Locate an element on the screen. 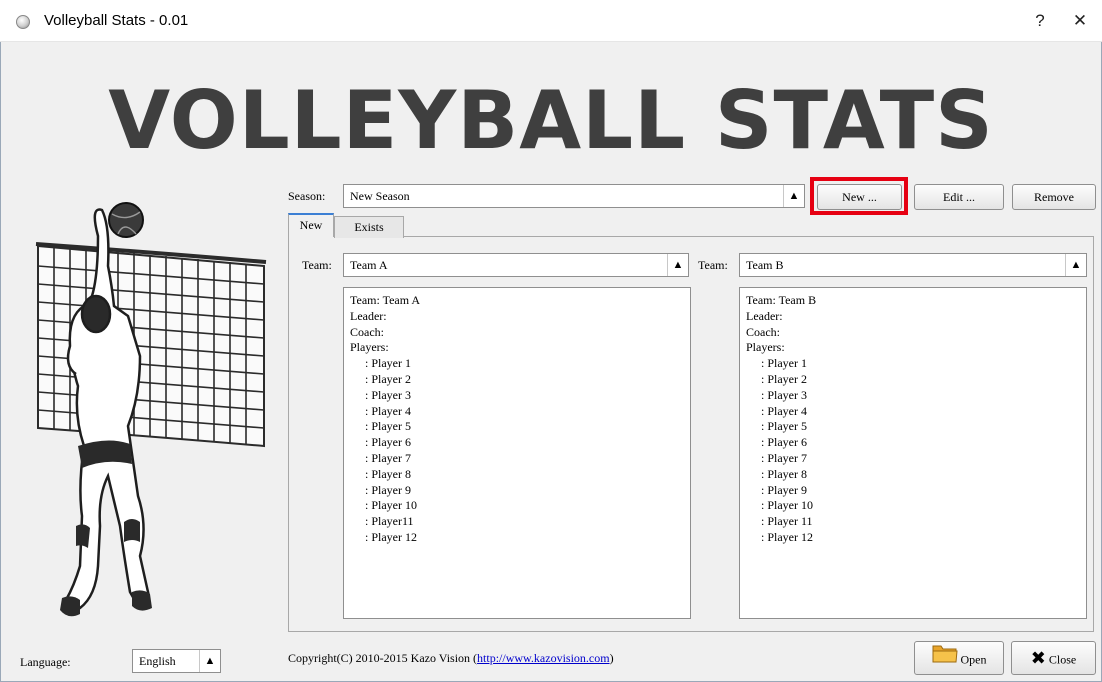  team-a-select: Team A ▲︎ is located at coordinates (516, 265).